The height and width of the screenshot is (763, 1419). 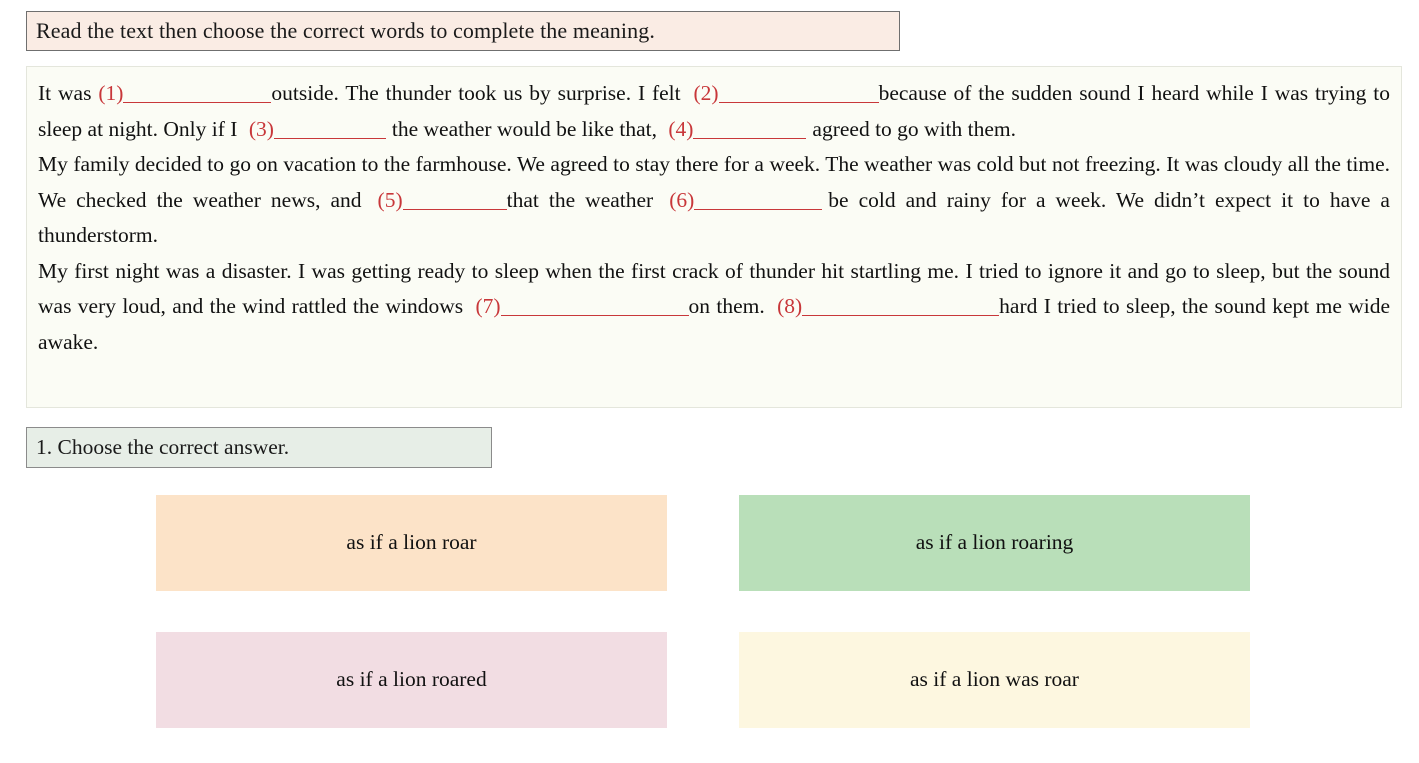 I want to click on answer-option-label: as if a lion was roar, so click(x=994, y=679).